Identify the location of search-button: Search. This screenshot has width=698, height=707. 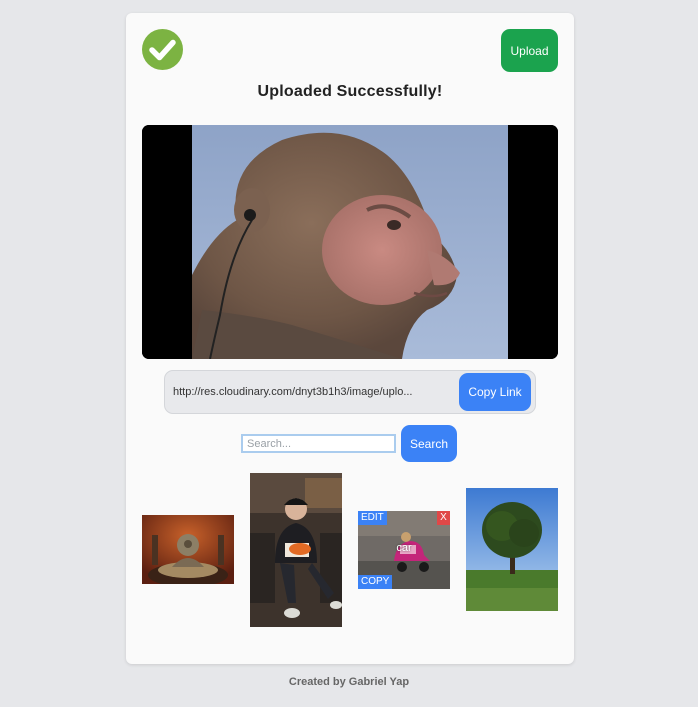
(429, 443).